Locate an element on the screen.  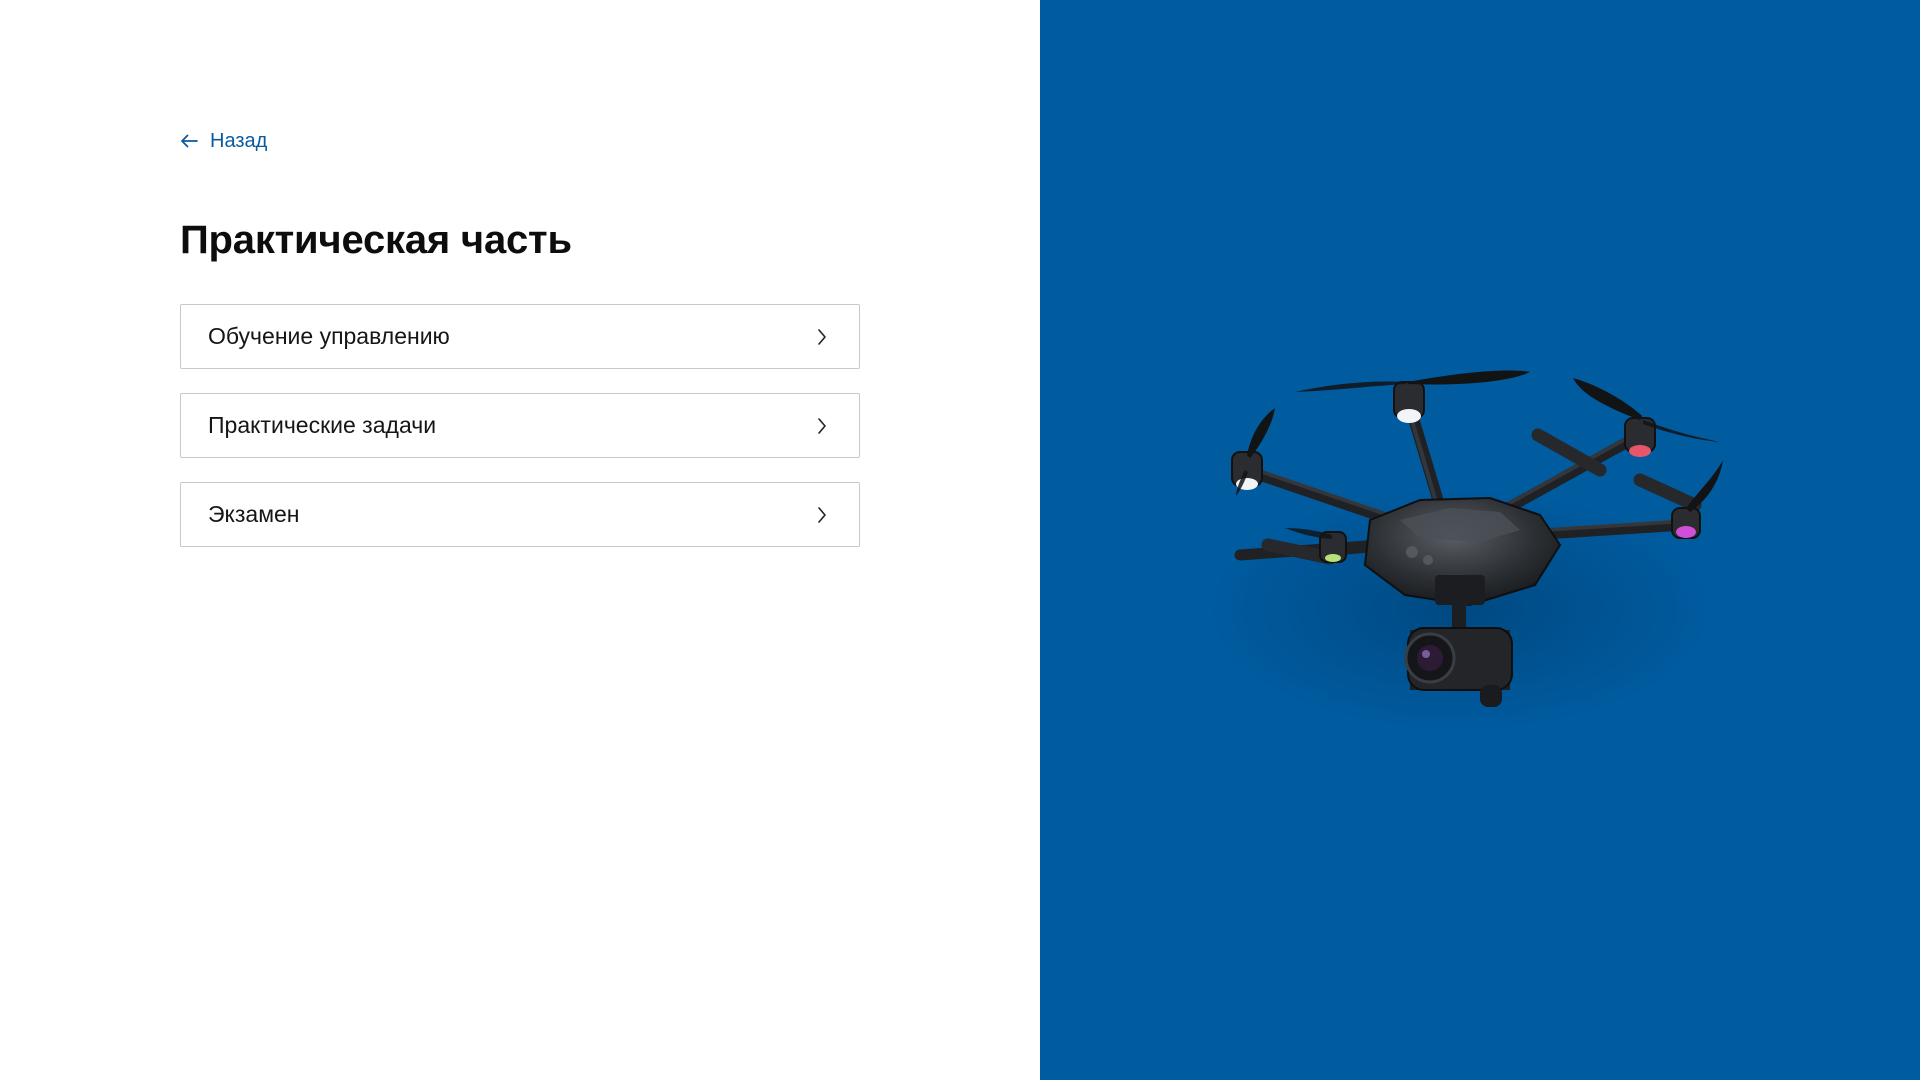
back-link-label: Назад is located at coordinates (239, 140).